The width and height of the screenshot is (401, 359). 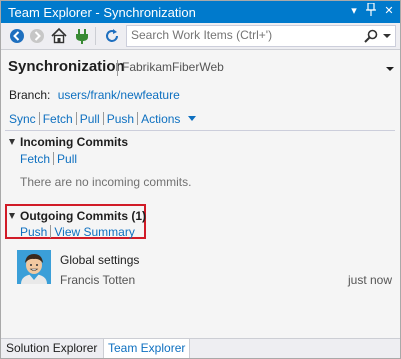 I want to click on close-icon: ✕, so click(x=389, y=11).